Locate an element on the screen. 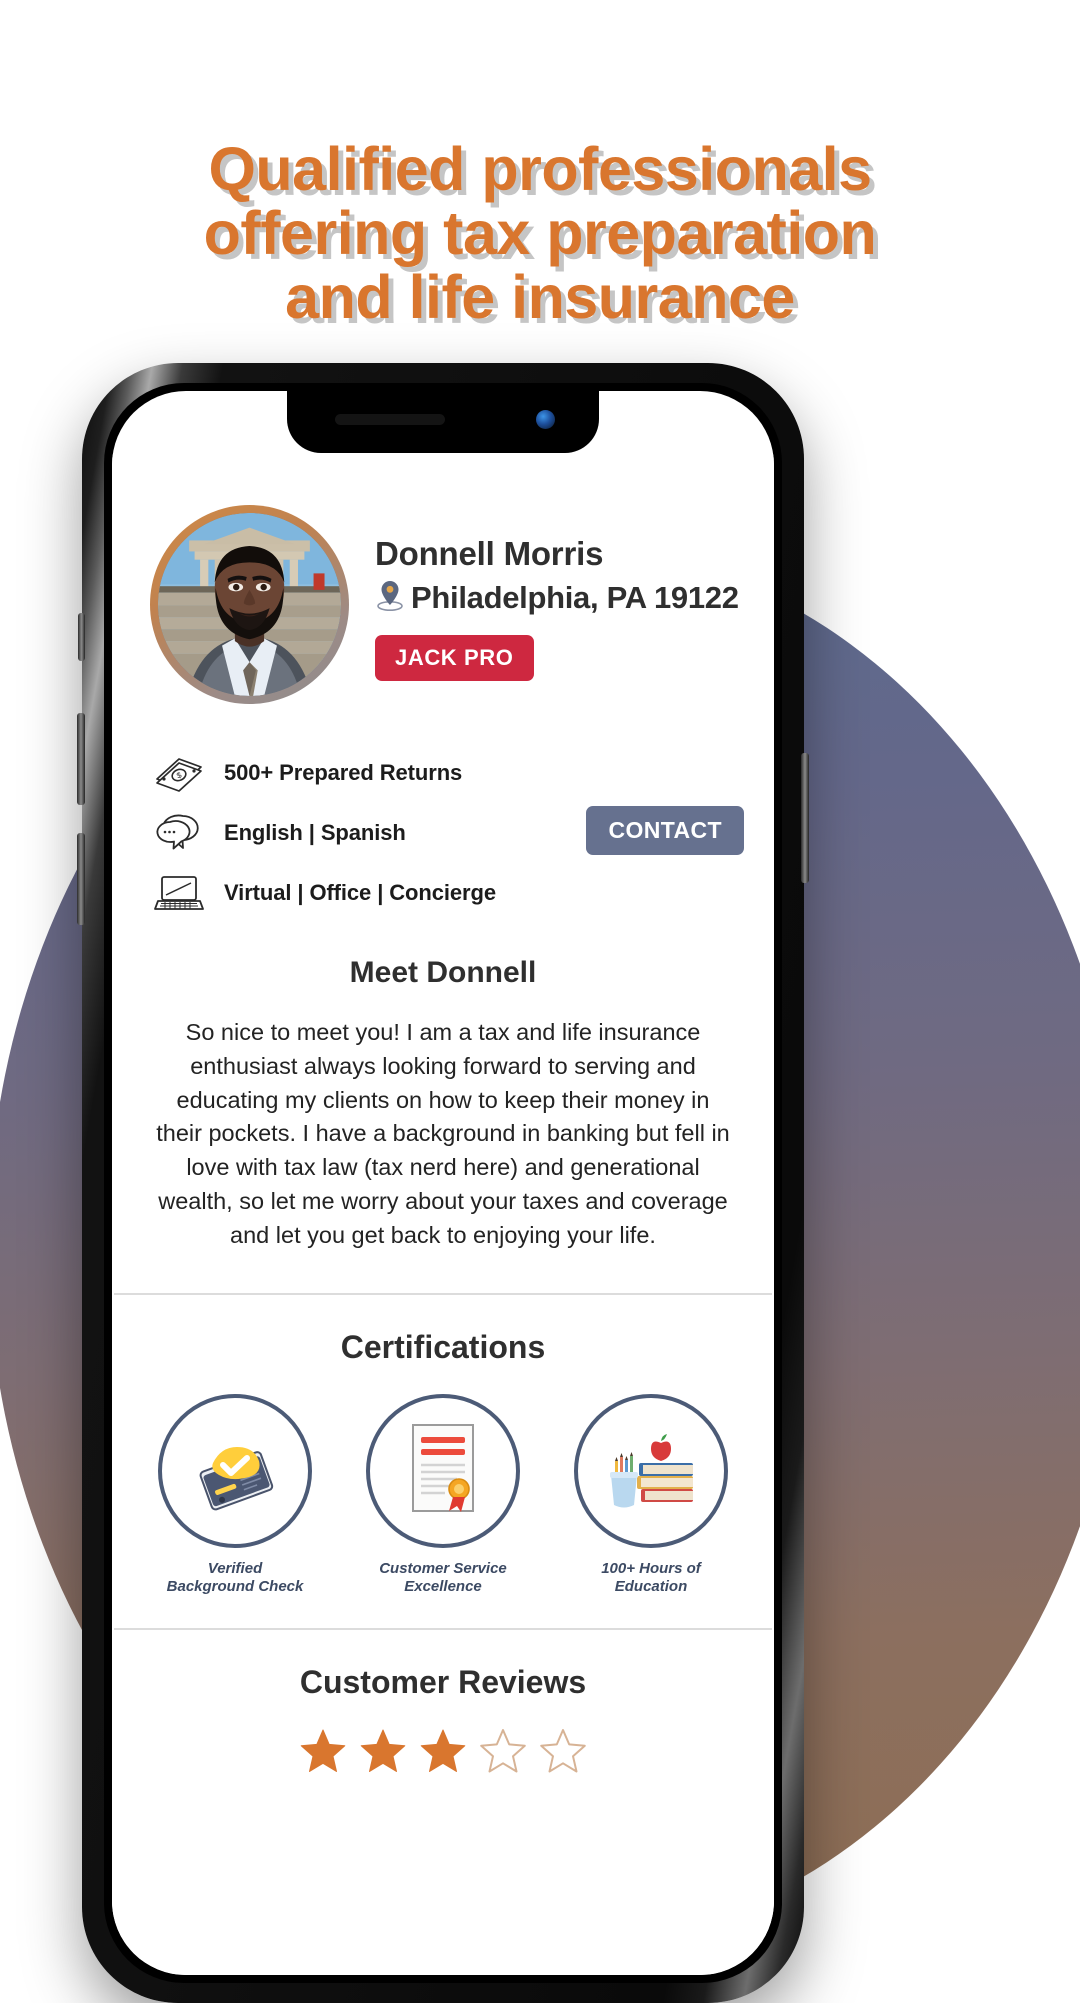 The image size is (1080, 2003). certification-label: 100+ Hours of Education is located at coordinates (651, 1577).